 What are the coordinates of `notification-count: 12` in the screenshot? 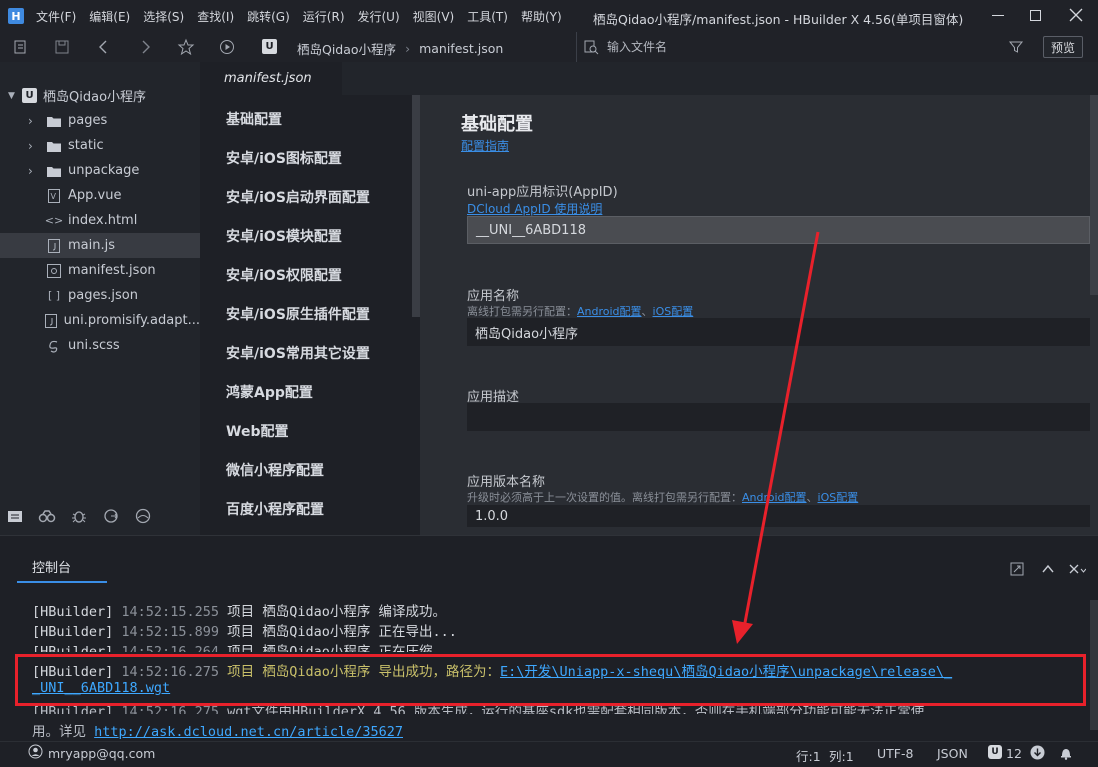 It's located at (1014, 753).